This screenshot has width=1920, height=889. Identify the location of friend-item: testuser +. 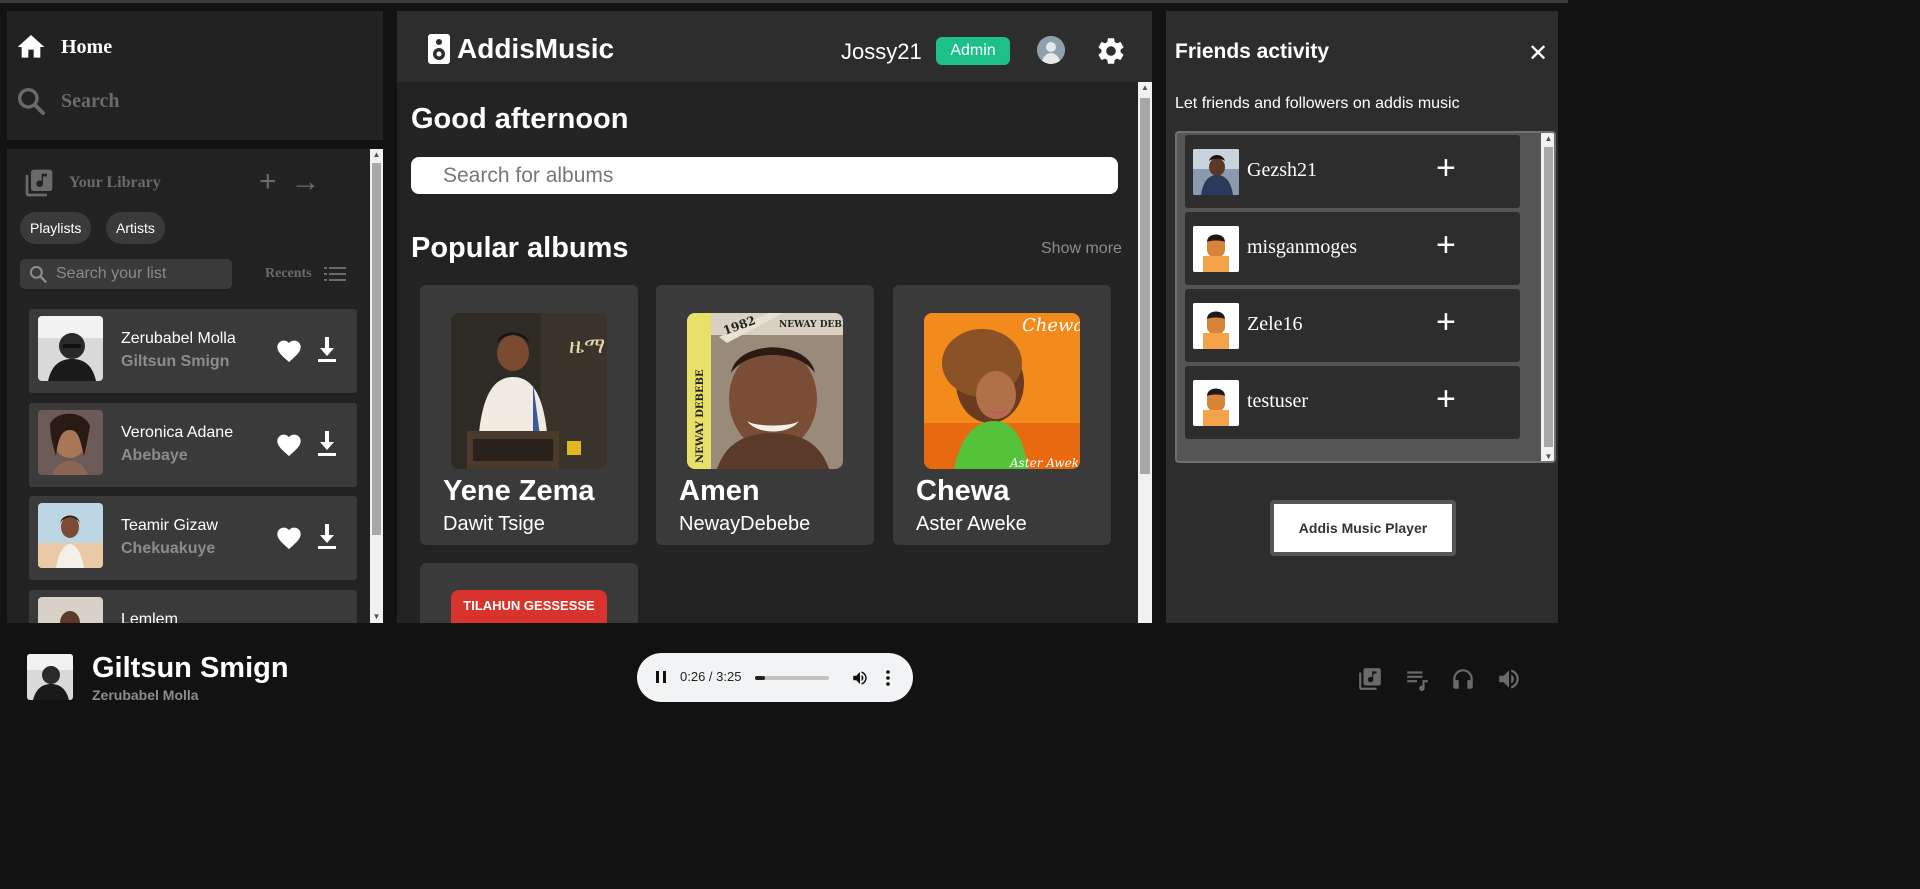
(1352, 402).